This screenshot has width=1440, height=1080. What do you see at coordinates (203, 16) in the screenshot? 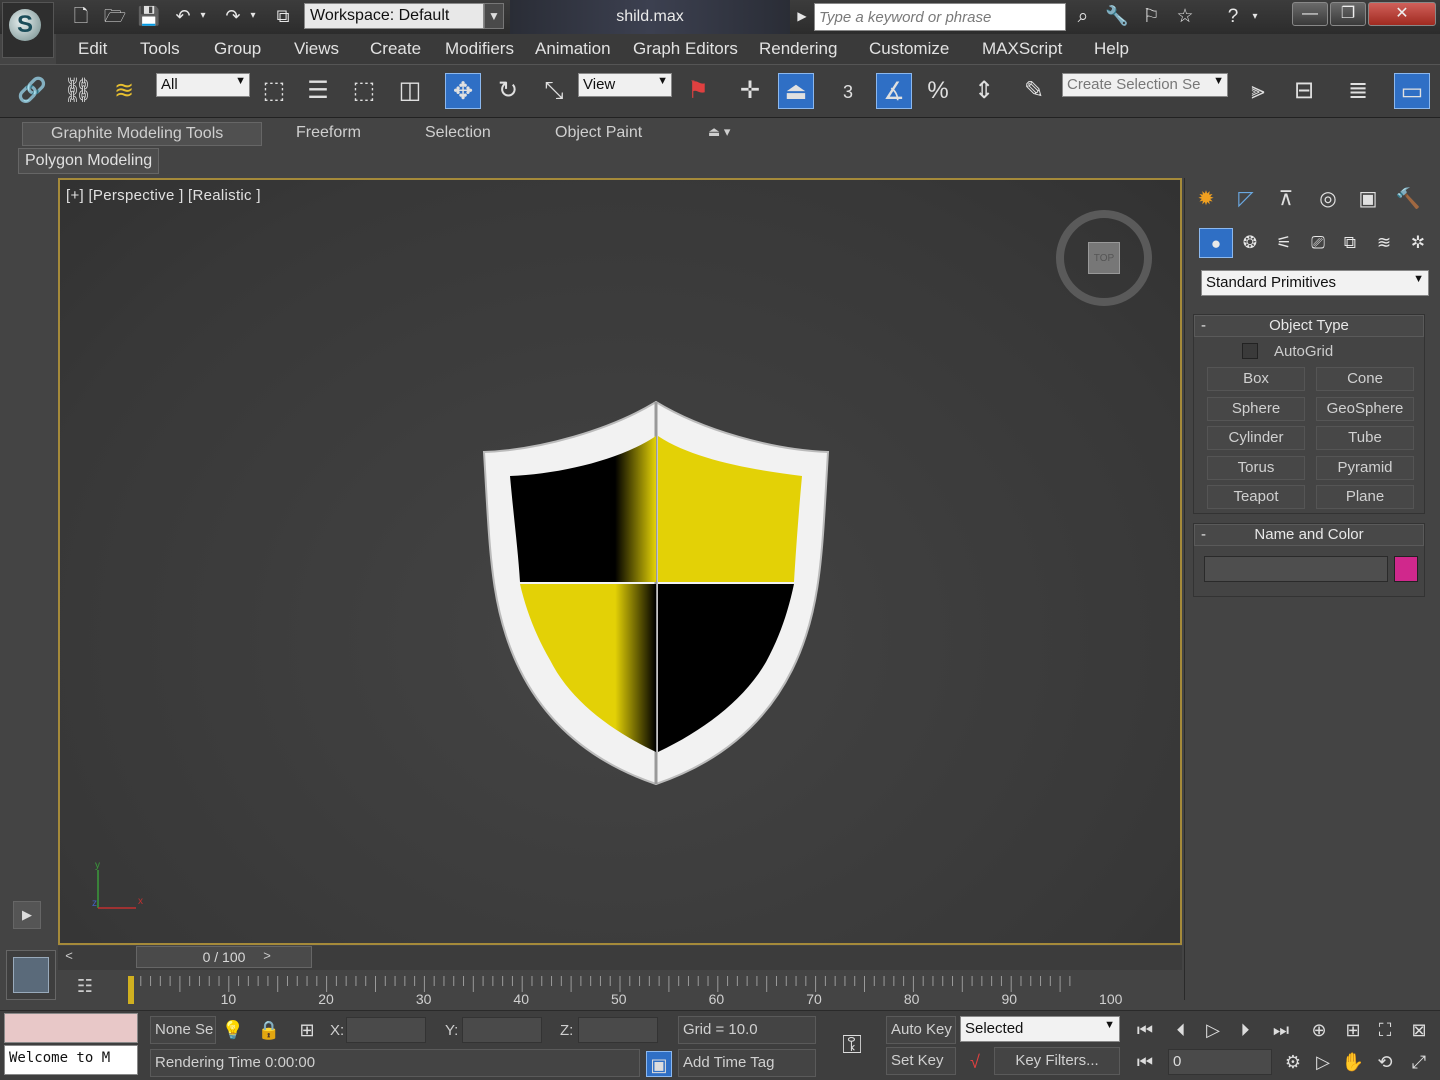
I see `undo-dropdown-icon: ▾` at bounding box center [203, 16].